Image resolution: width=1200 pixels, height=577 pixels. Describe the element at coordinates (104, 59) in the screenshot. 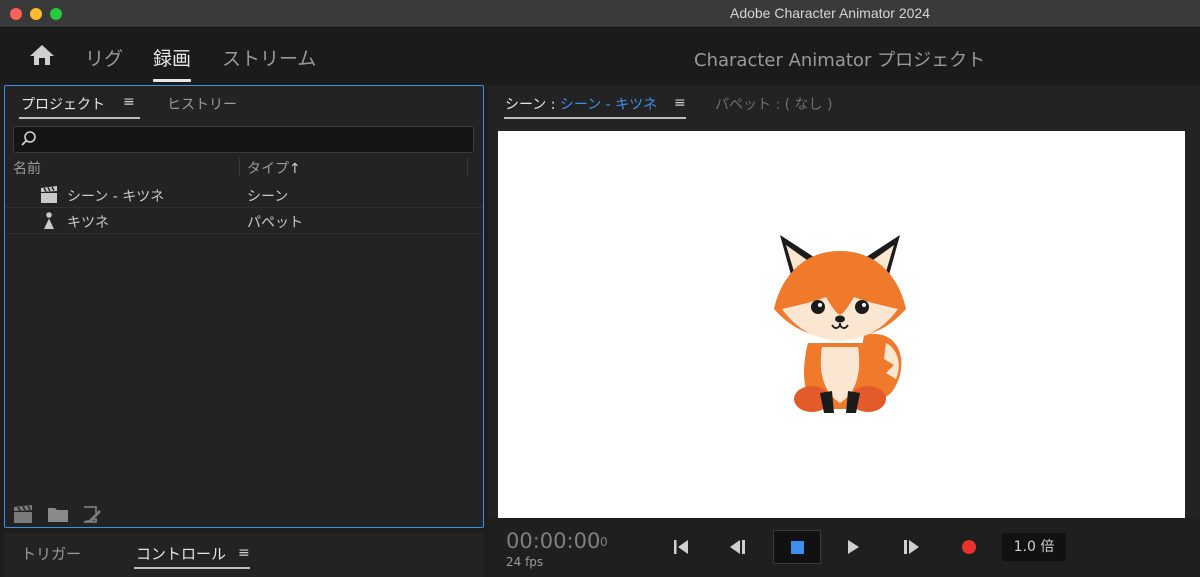

I see `mode-tab-label: リグ` at that location.